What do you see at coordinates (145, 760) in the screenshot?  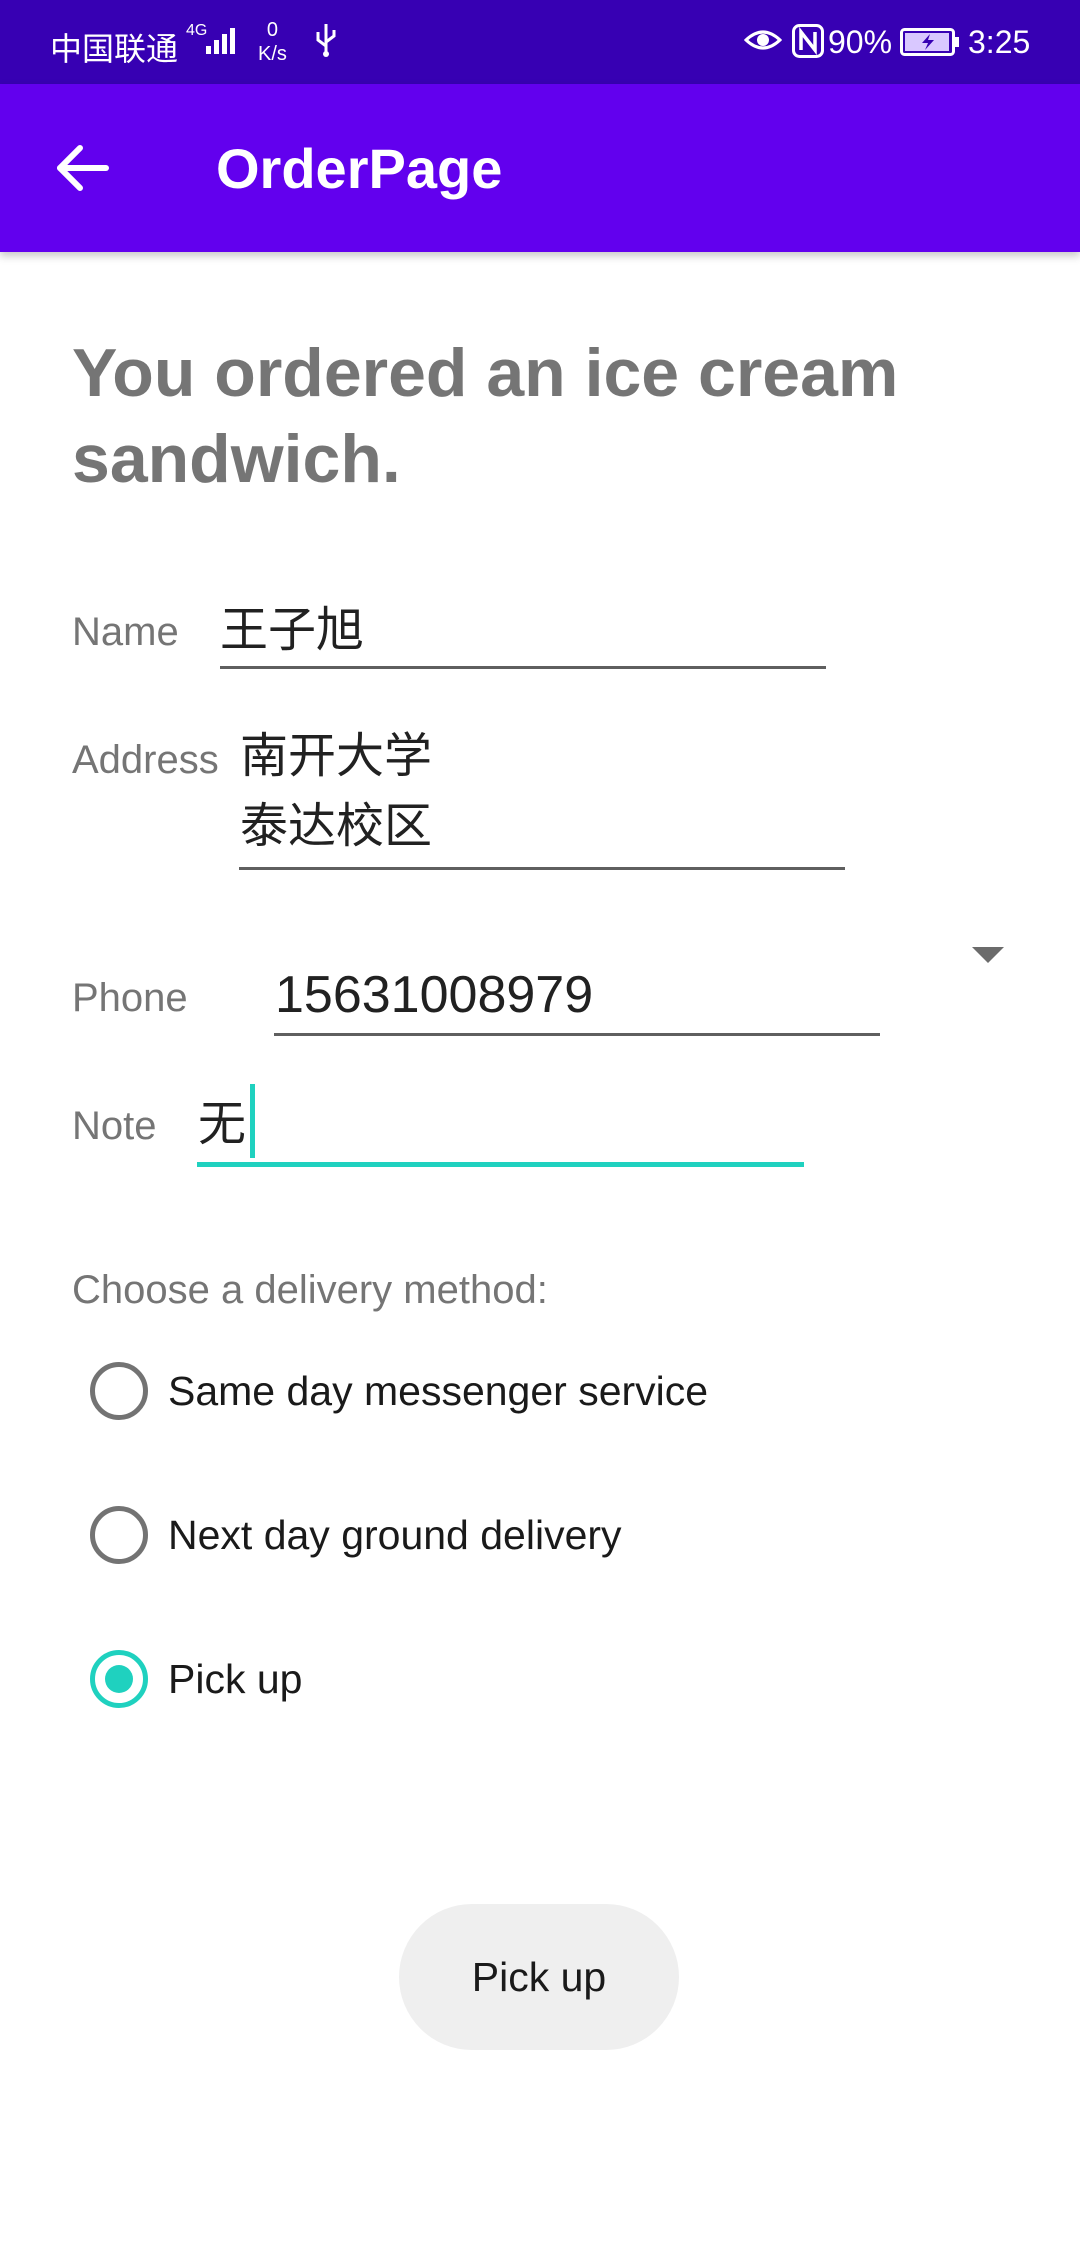 I see `address-label: Address` at bounding box center [145, 760].